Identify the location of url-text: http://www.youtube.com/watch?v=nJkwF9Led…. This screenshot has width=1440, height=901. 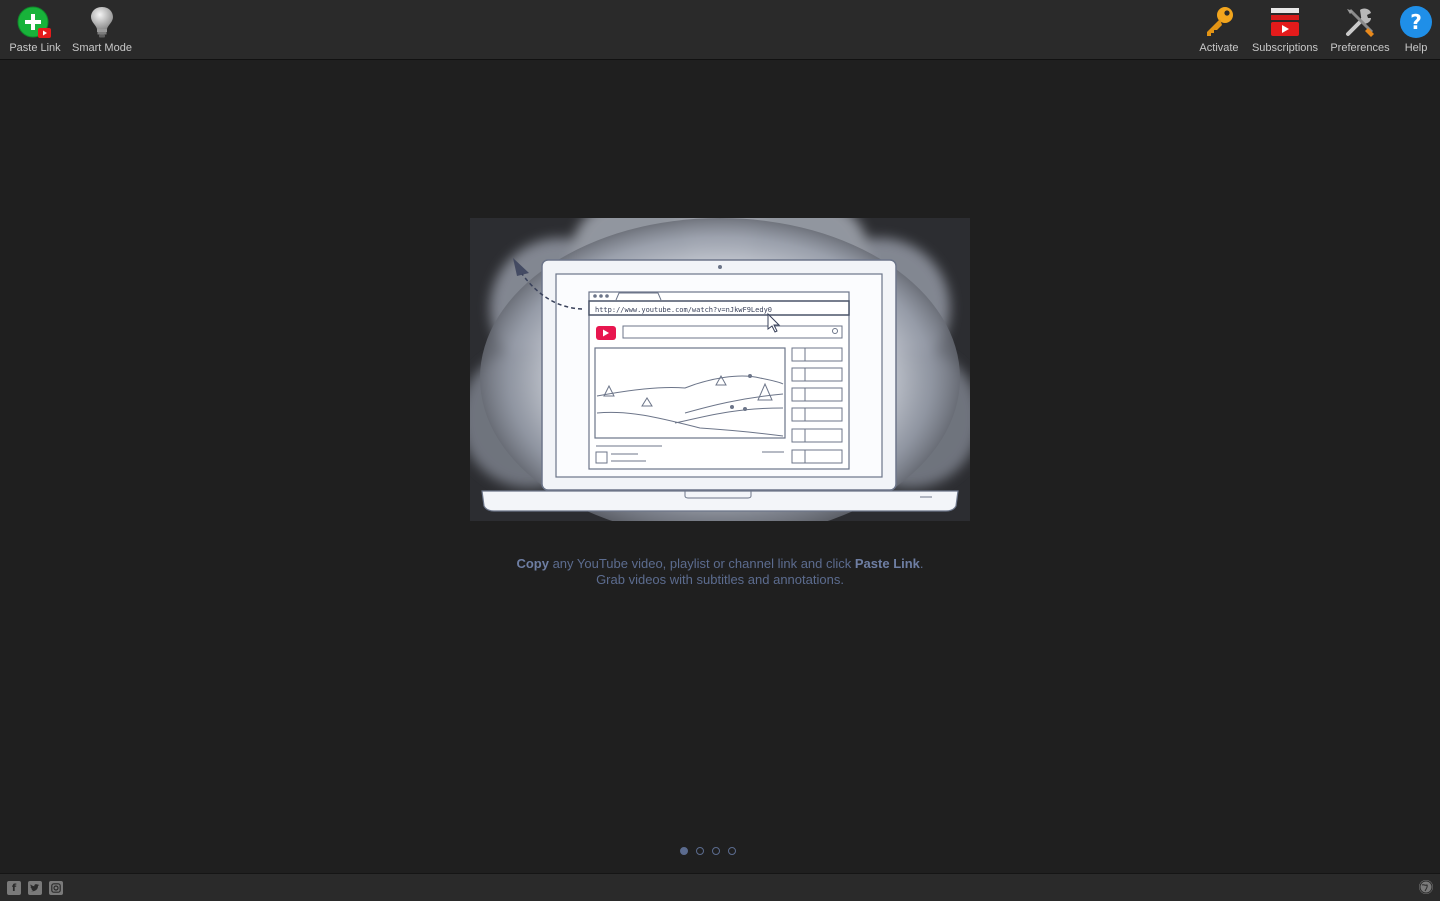
(683, 310).